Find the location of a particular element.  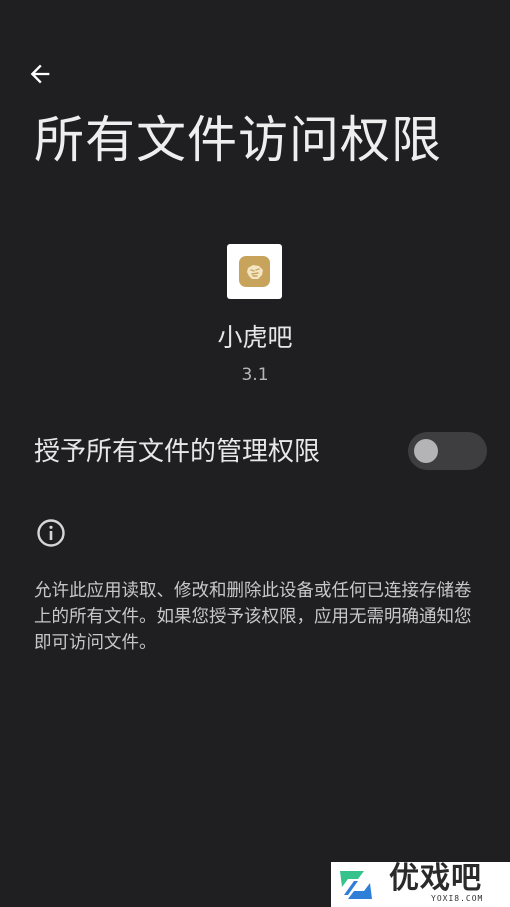

toggle-knob is located at coordinates (426, 451).